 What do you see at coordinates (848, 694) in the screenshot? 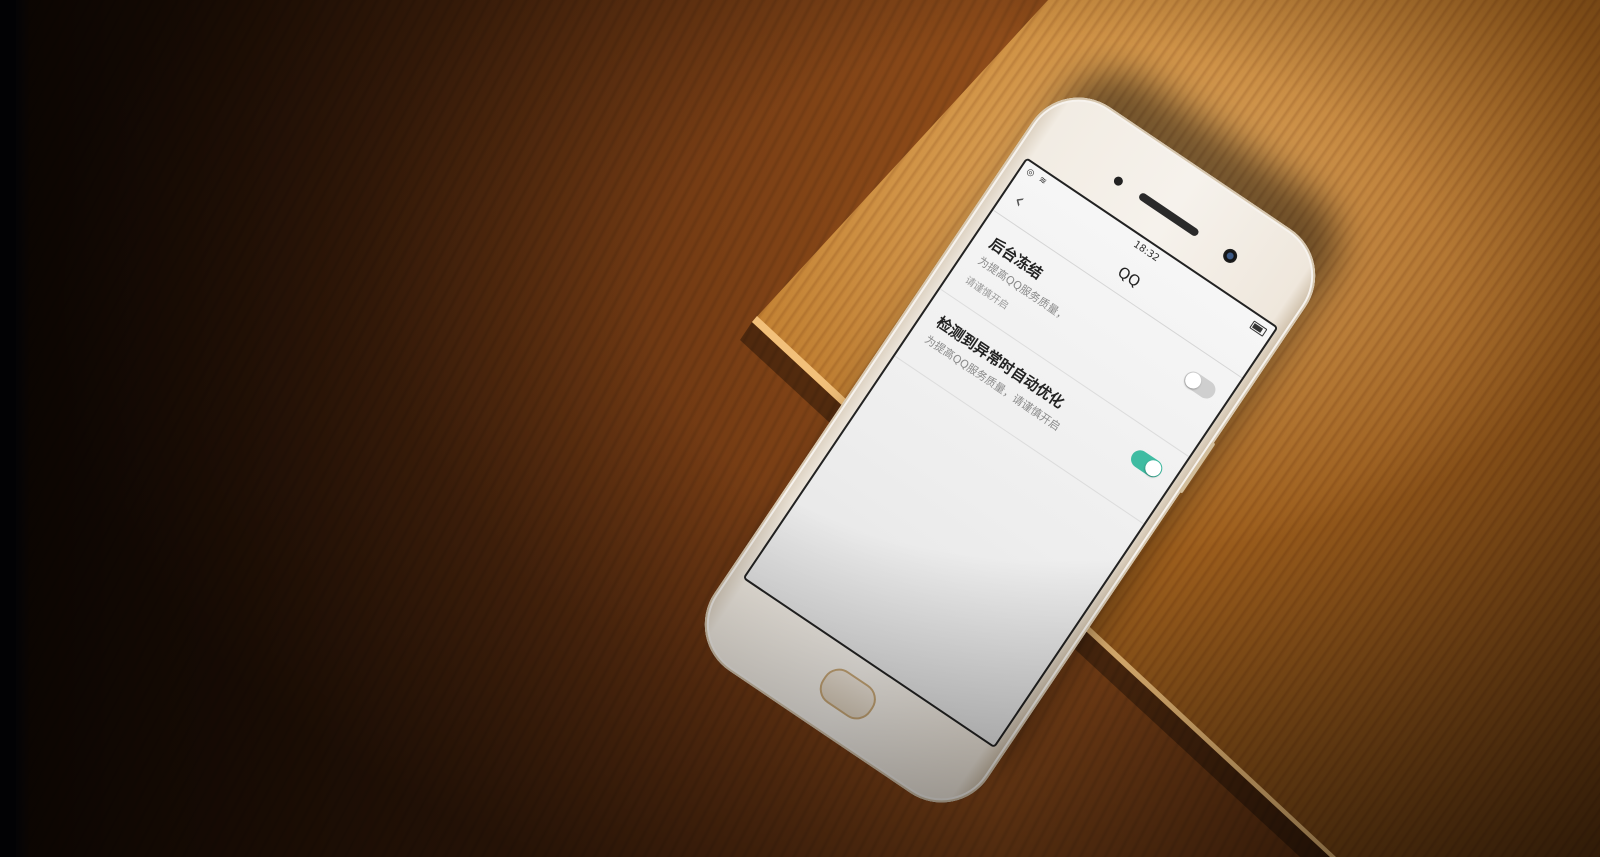
I see `home-button` at bounding box center [848, 694].